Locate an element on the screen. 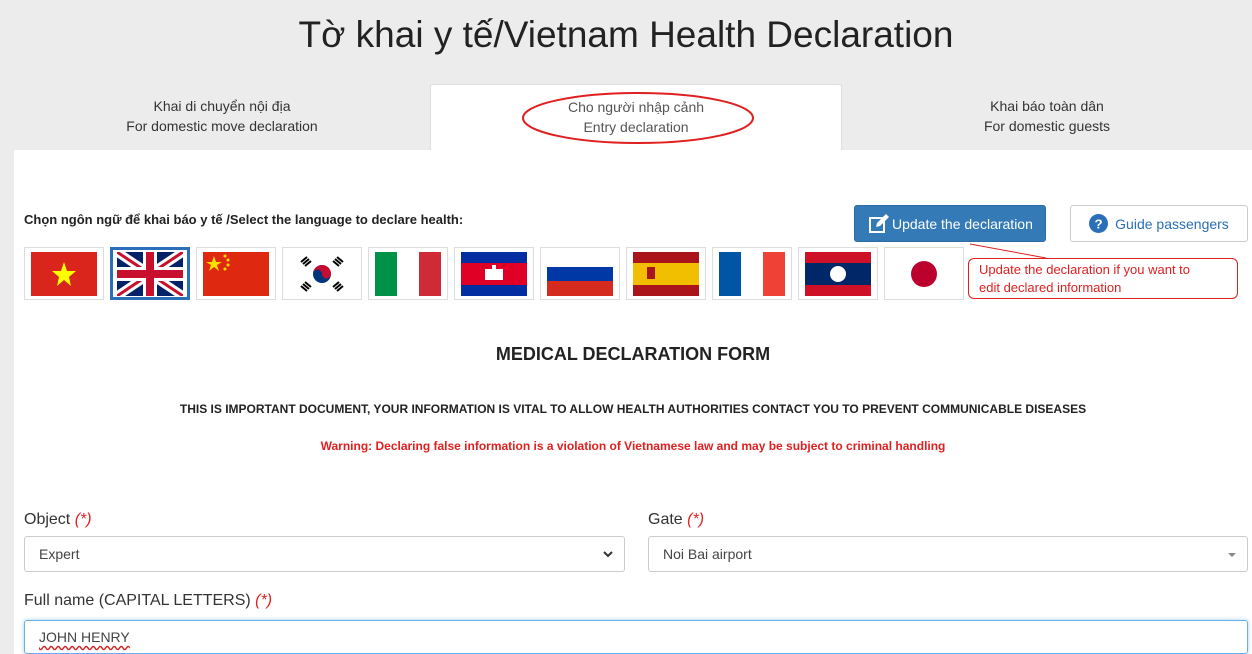 The image size is (1252, 654). chevron-down-icon is located at coordinates (608, 554).